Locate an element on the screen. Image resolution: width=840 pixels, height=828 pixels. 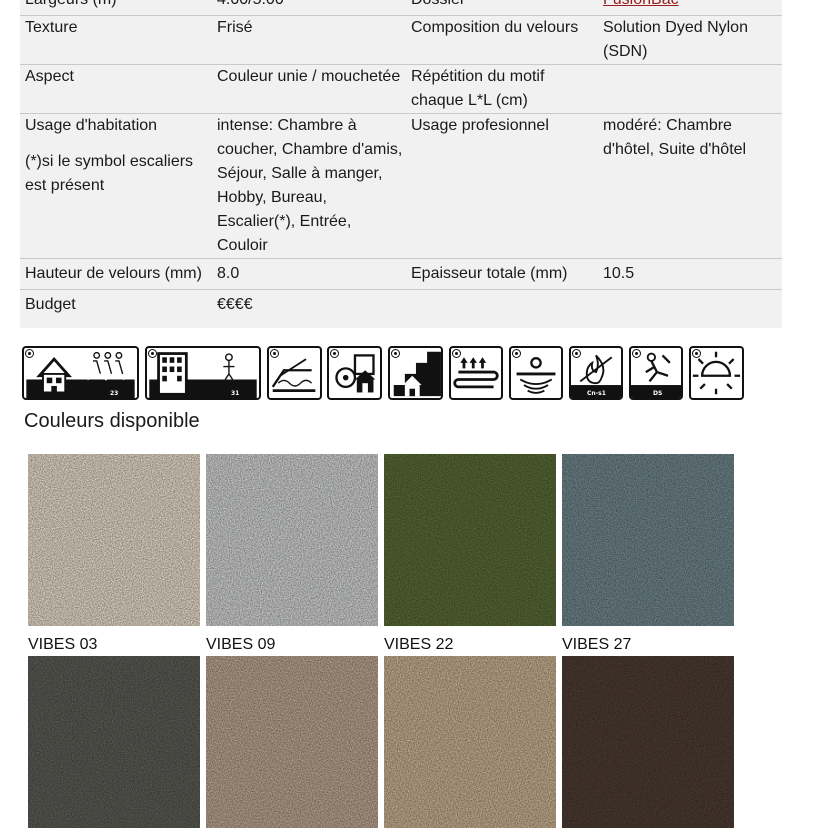
spec-label: Epaisseur totale (mm) is located at coordinates (502, 274).